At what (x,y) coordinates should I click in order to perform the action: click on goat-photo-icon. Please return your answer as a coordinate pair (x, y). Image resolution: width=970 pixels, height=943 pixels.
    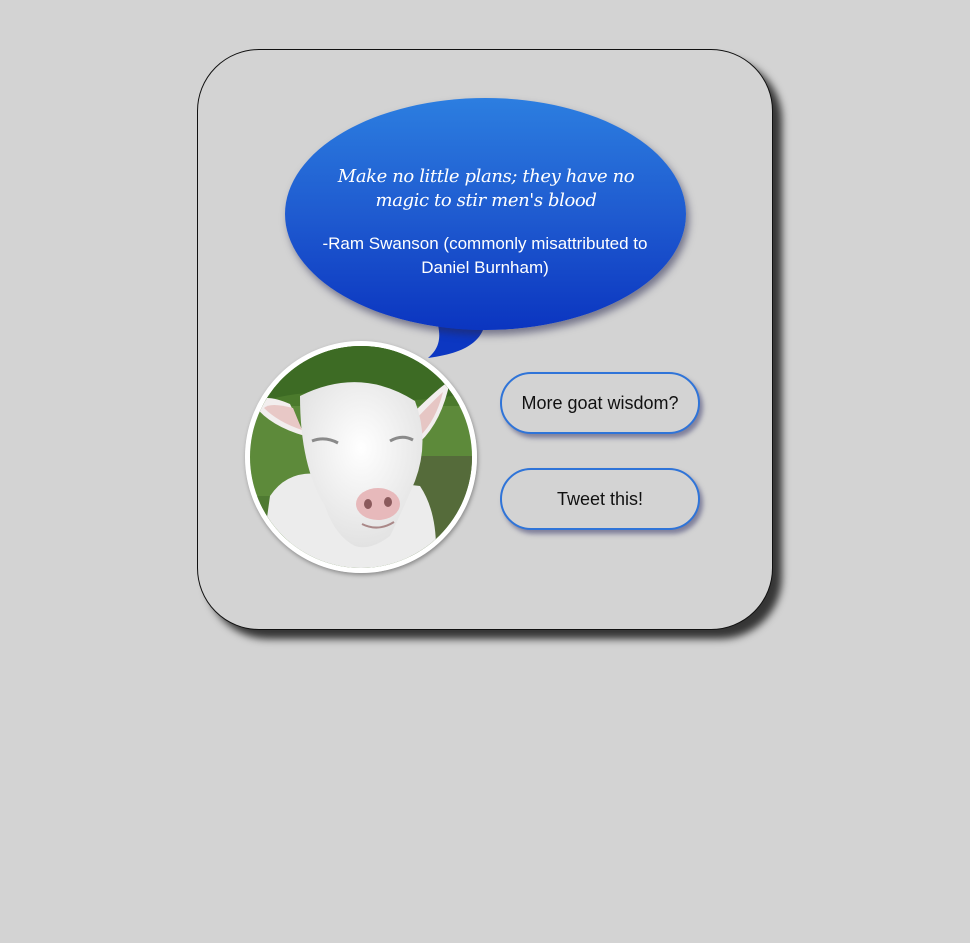
    Looking at the image, I should click on (361, 457).